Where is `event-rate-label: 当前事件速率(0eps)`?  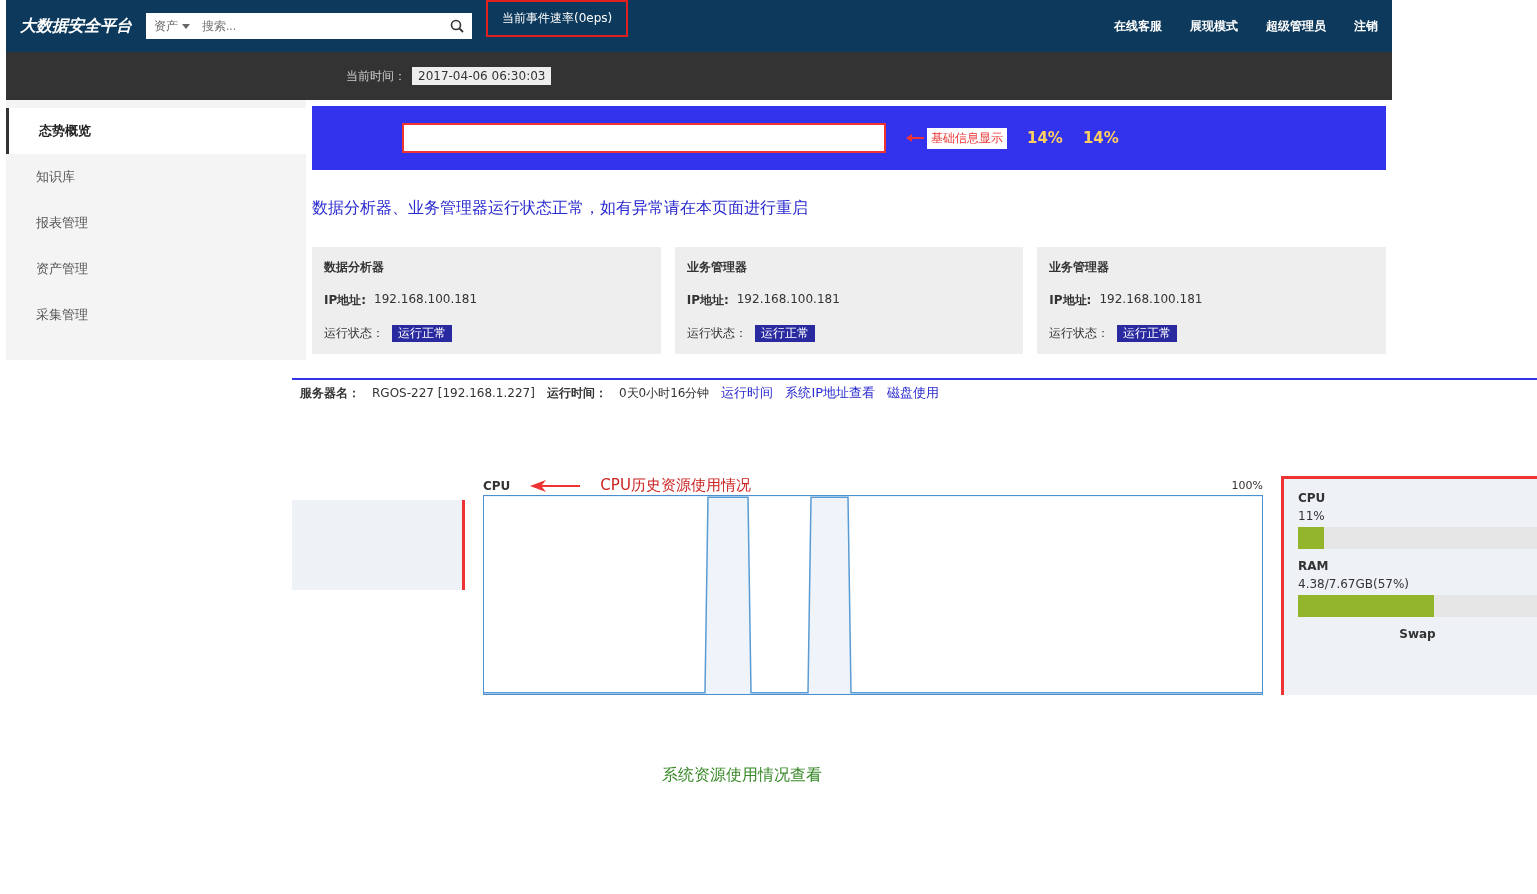 event-rate-label: 当前事件速率(0eps) is located at coordinates (557, 18).